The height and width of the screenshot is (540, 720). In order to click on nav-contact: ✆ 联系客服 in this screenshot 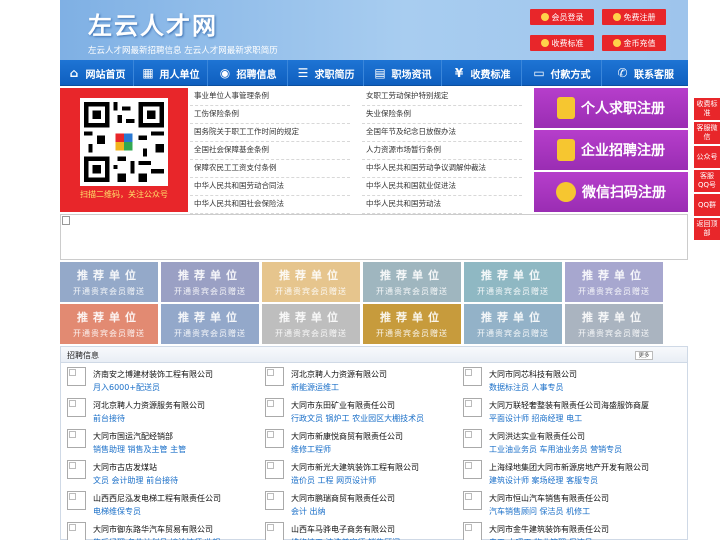, I will do `click(645, 73)`.